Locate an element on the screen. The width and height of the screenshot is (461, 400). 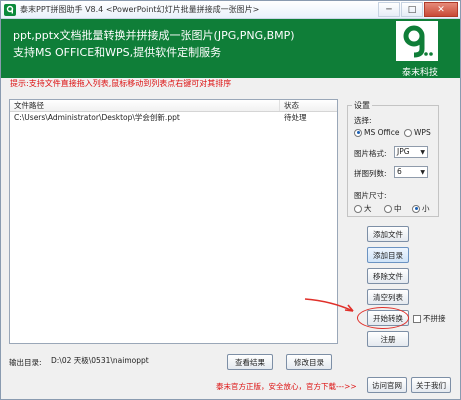
hint-text: 提示:支持文件直接拖入列表,鼠标移动到列表点右键可对其排序 is located at coordinates (121, 83).